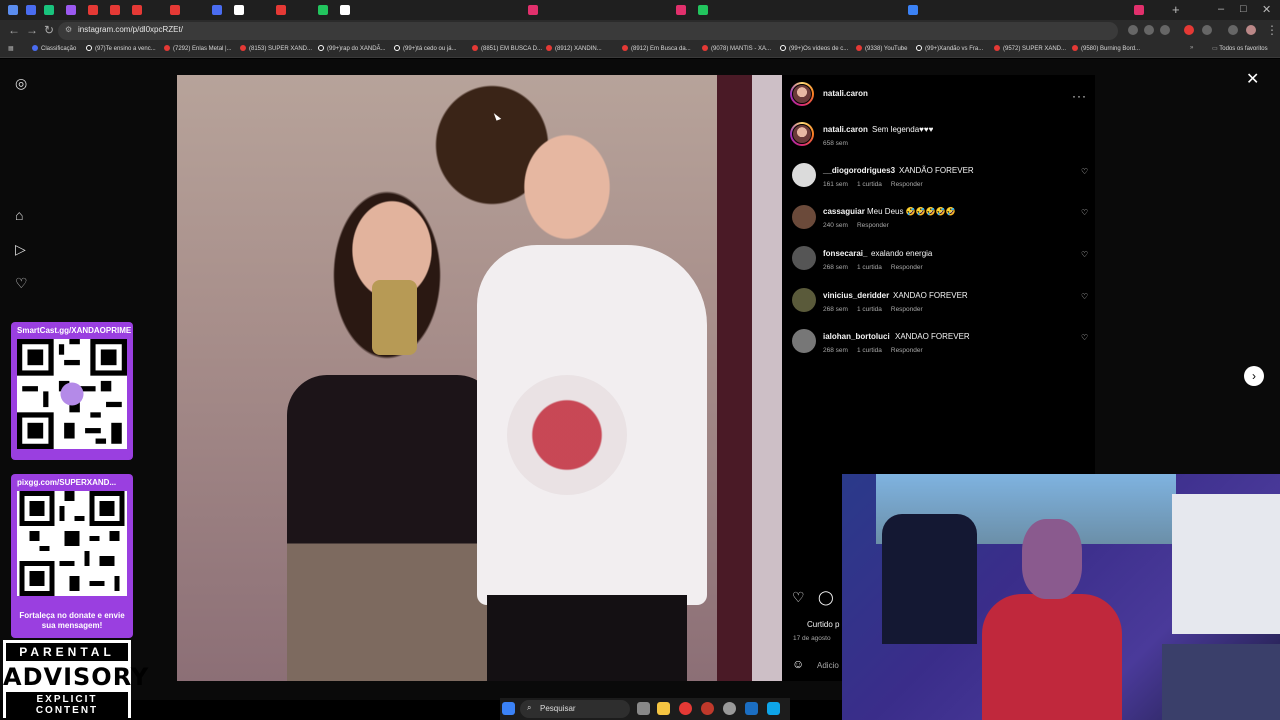 The width and height of the screenshot is (1280, 720). What do you see at coordinates (1272, 30) in the screenshot?
I see `menu-dots-icon: ⋮` at bounding box center [1272, 30].